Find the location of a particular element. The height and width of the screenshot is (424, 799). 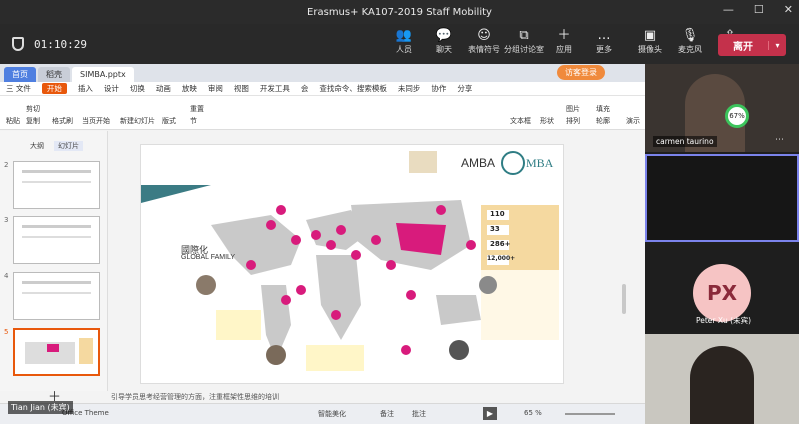

wps-tabbar: 首页 稻壳 SIMBA.pptx 访客登录 is located at coordinates (322, 73).